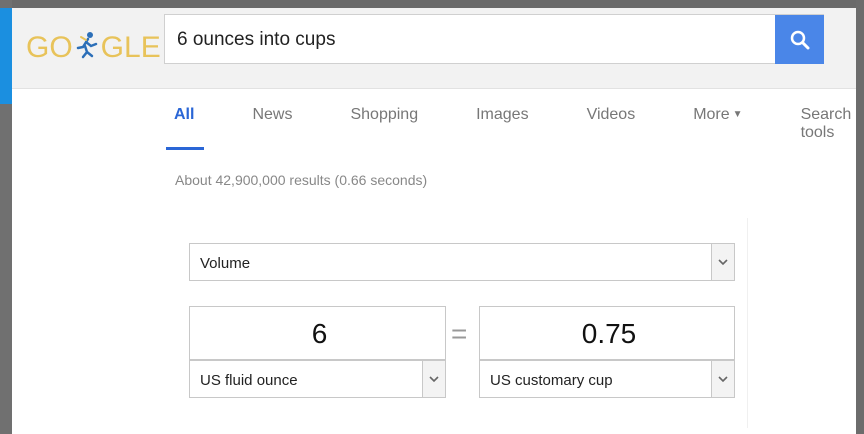  I want to click on result-stats: About 42,900,000 results (0.66 seconds), so click(301, 180).